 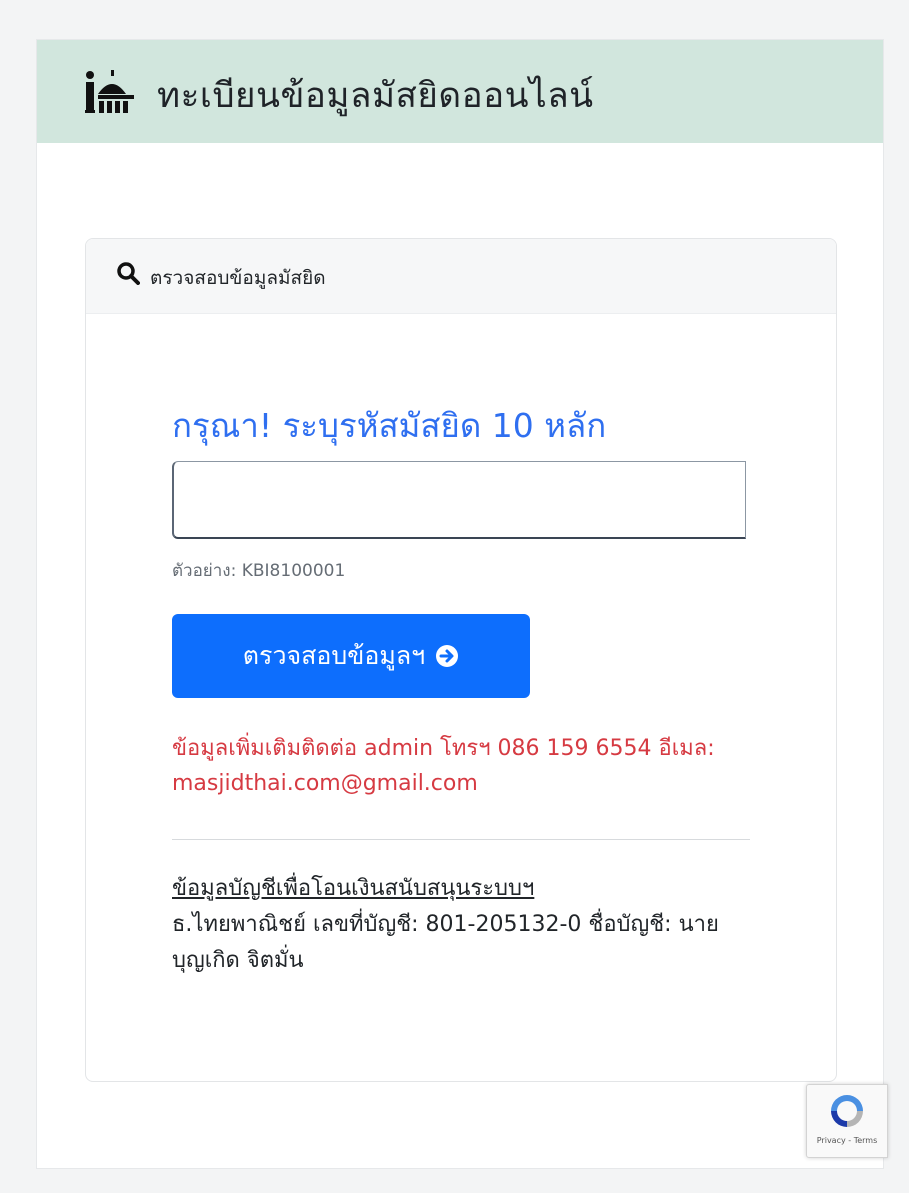 I want to click on card-header: ตรวจสอบข้อมูลมัสยิด, so click(x=461, y=276).